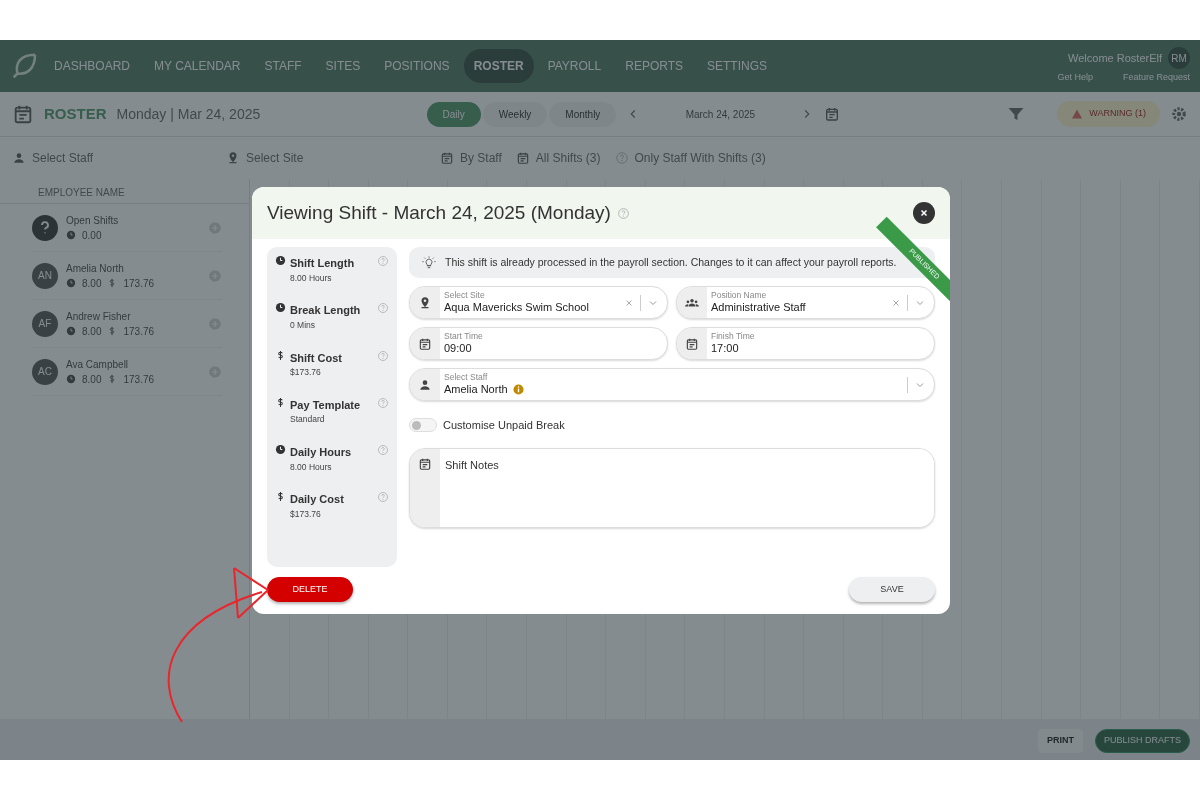 The image size is (1200, 800). I want to click on settings-icon, so click(1179, 114).